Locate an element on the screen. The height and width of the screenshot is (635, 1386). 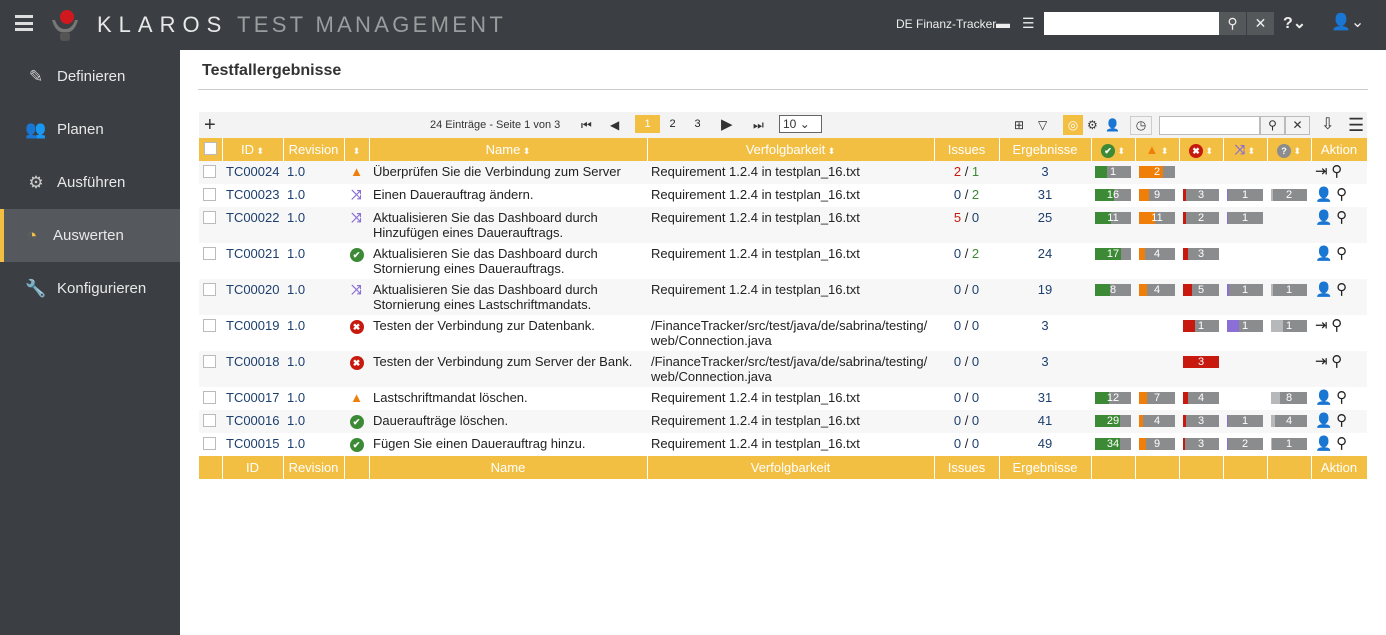
last-page-icon: ⏭ is located at coordinates (758, 125).